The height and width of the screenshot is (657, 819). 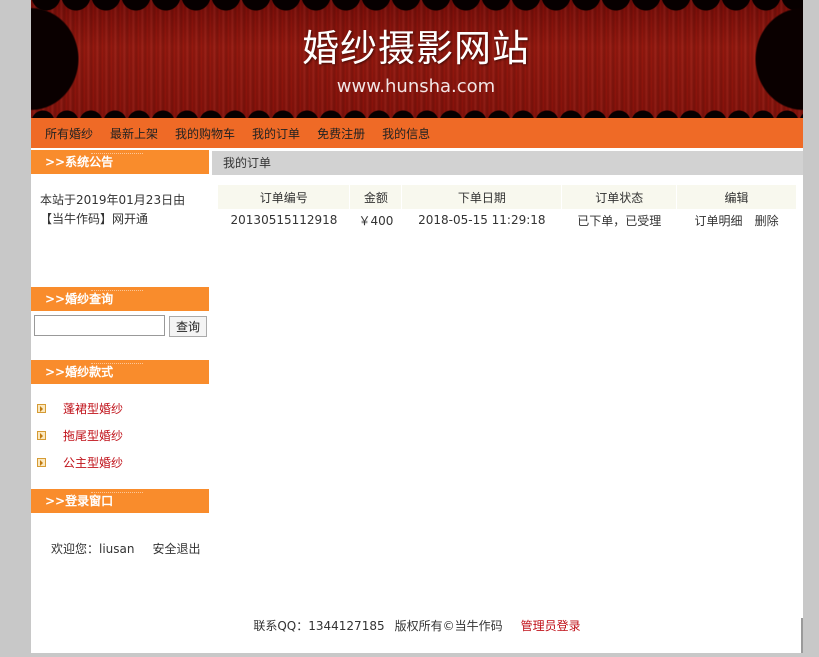 What do you see at coordinates (134, 133) in the screenshot?
I see `nav-new-arrivals: 最新上架` at bounding box center [134, 133].